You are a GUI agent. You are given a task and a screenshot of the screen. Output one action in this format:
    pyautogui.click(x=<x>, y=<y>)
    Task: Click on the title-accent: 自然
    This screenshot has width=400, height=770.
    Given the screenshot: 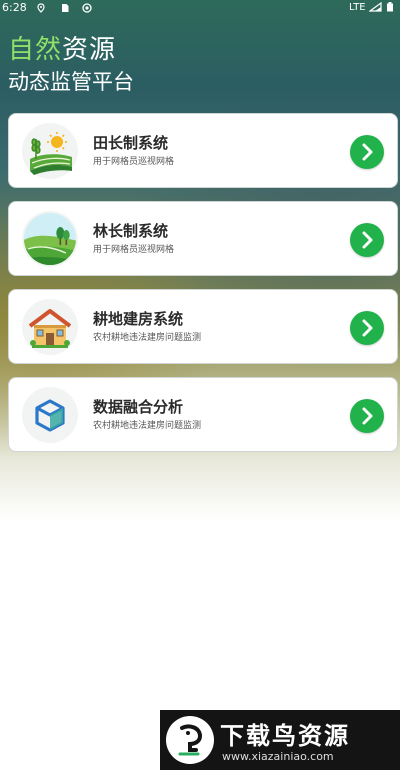 What is the action you would take?
    pyautogui.click(x=35, y=50)
    